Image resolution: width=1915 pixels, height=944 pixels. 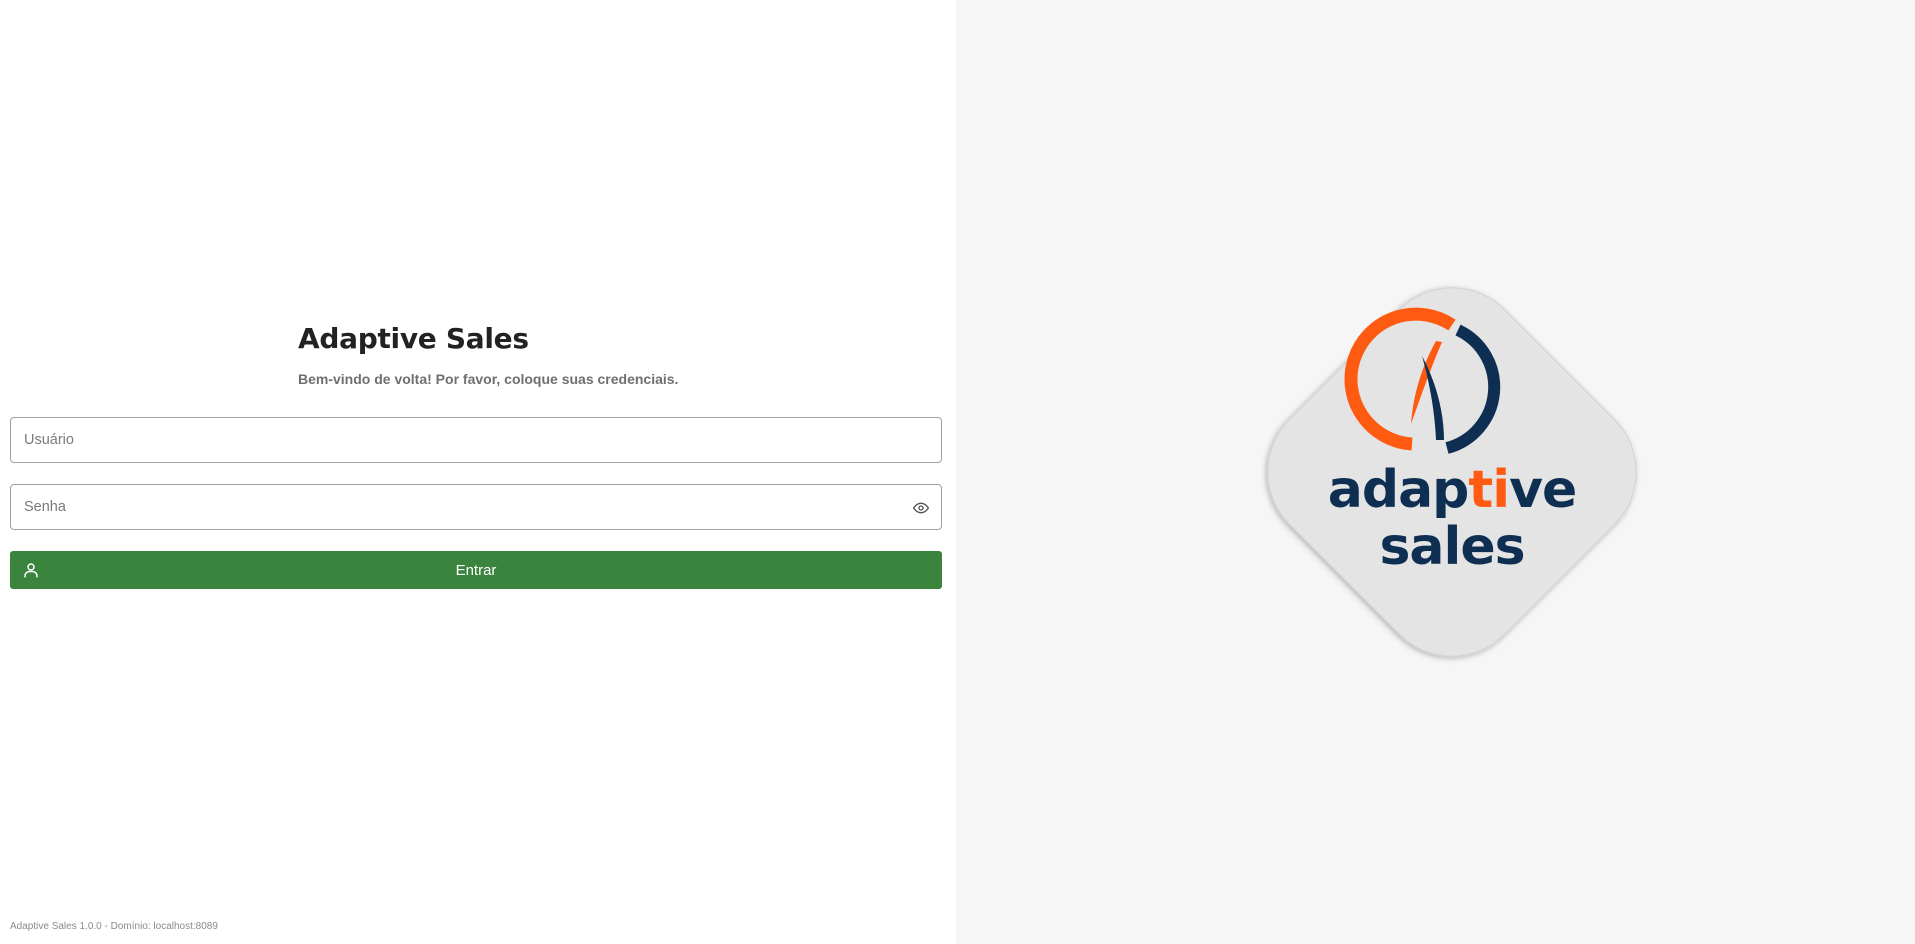 I want to click on logo-wordmark-sales: sales, so click(x=1451, y=547).